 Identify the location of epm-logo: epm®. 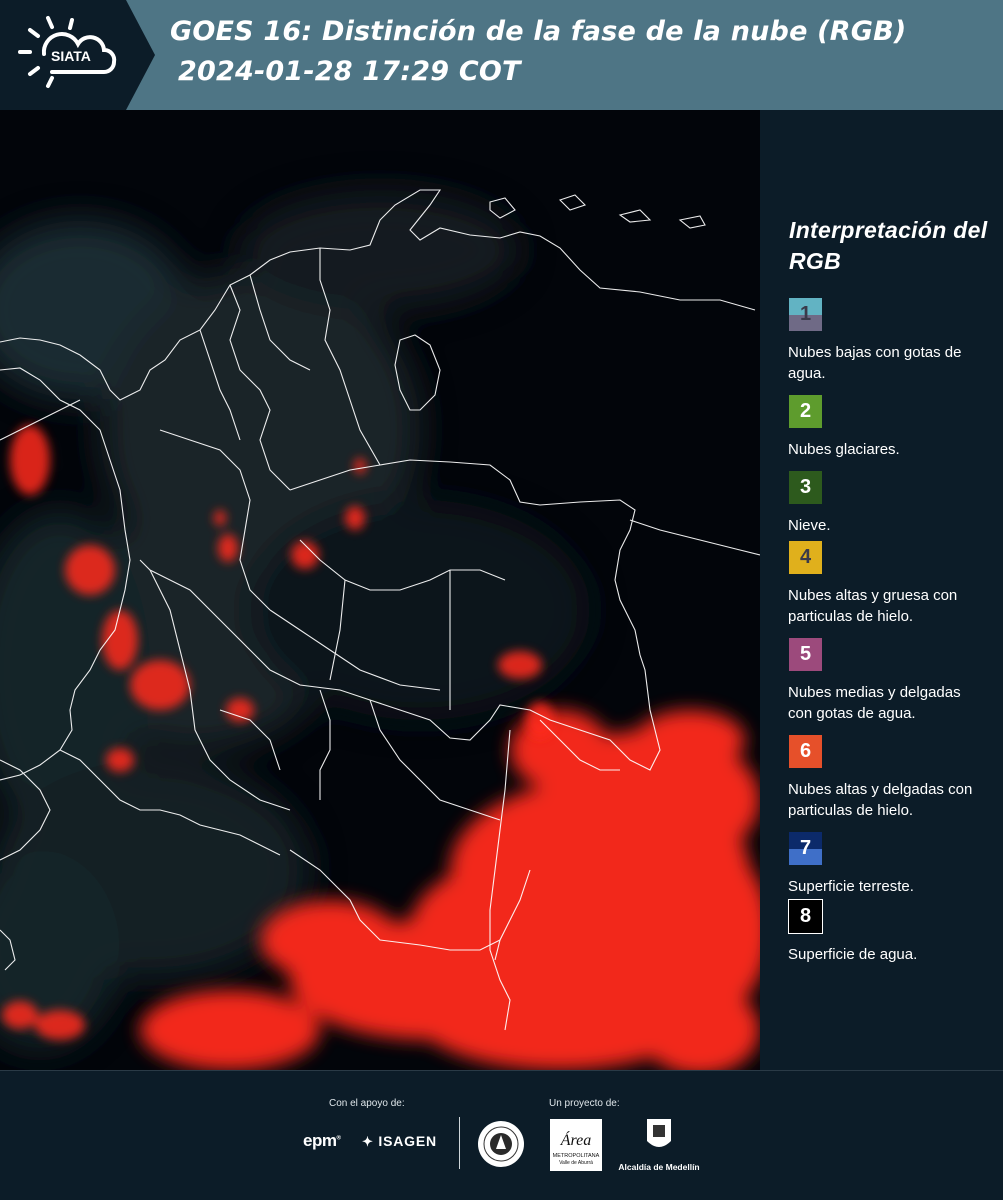
(322, 1140).